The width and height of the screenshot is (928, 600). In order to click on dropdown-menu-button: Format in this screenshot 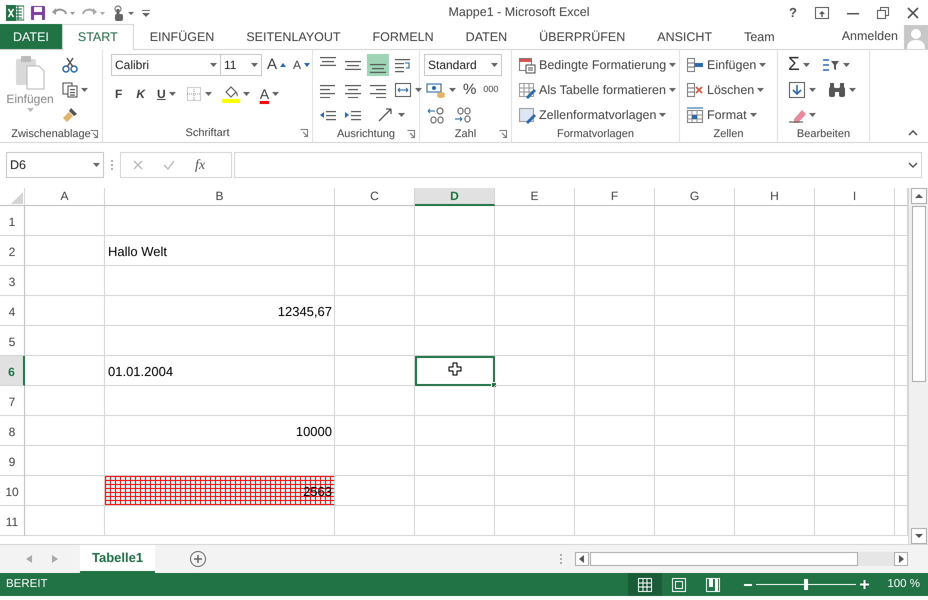, I will do `click(726, 115)`.